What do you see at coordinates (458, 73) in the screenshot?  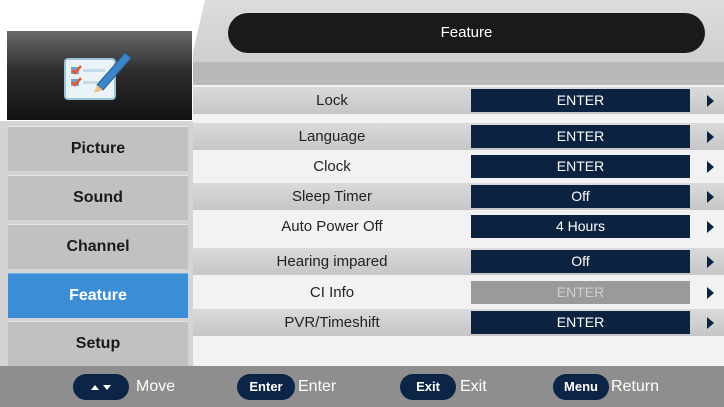 I see `content-header-band` at bounding box center [458, 73].